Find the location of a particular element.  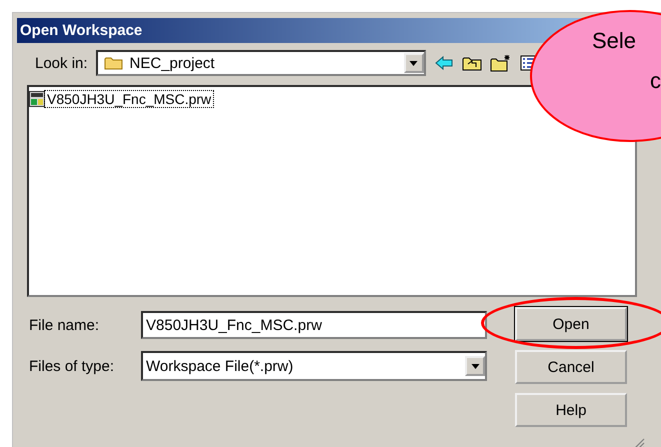

dialog-button: Help is located at coordinates (571, 410).